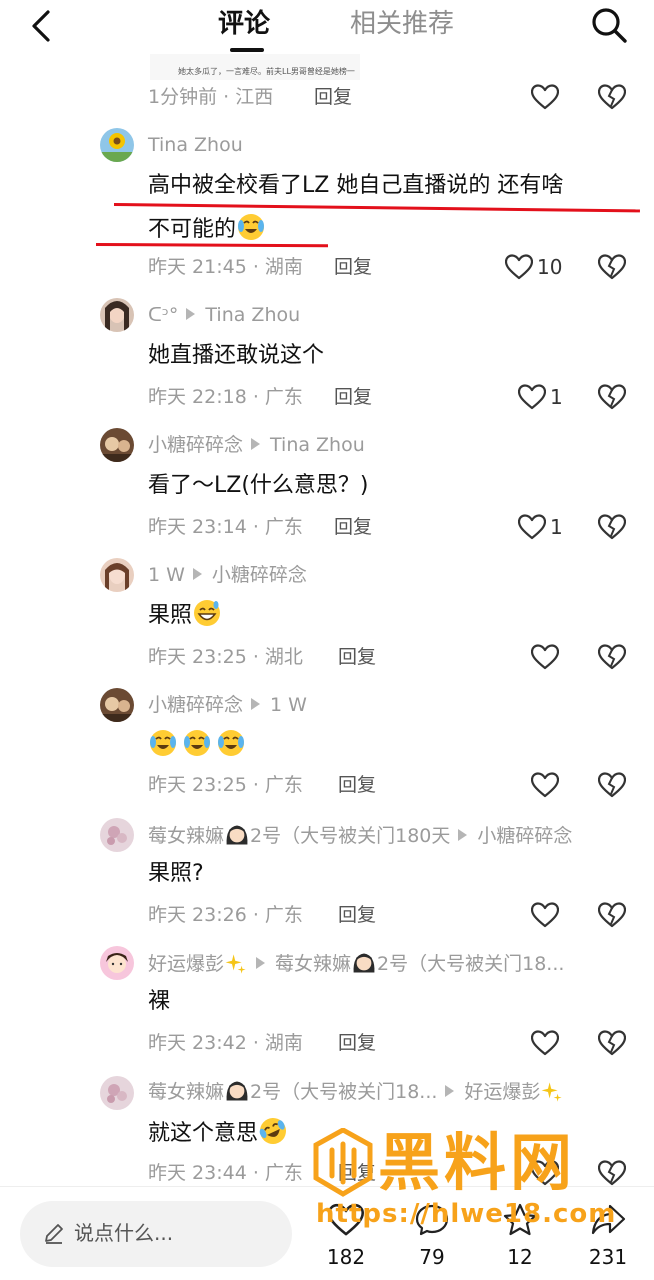  Describe the element at coordinates (244, 24) in the screenshot. I see `tab-comments: 评论` at that location.